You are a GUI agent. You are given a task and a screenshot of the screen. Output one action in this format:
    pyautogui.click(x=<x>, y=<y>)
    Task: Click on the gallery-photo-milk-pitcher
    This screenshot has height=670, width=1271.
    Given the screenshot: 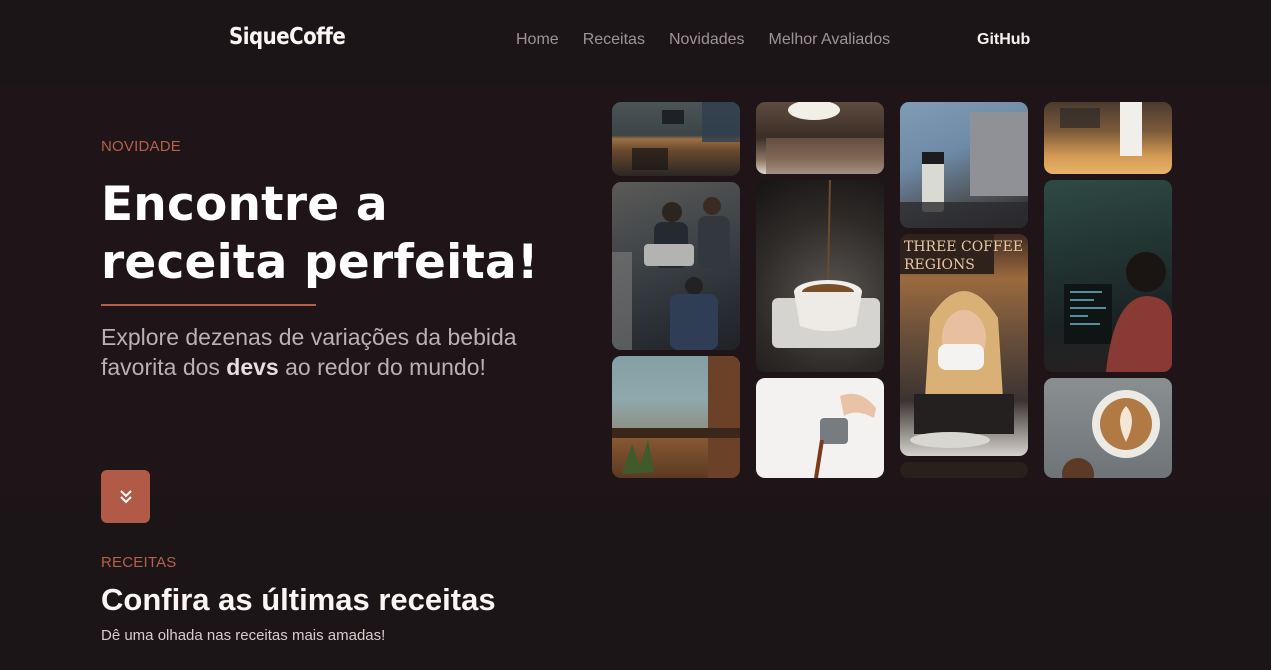 What is the action you would take?
    pyautogui.click(x=820, y=428)
    